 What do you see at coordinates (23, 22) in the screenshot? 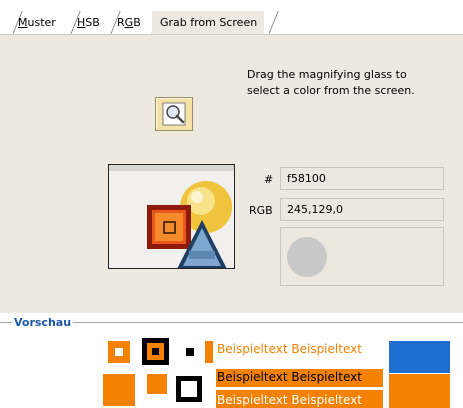
I see `tab-muster-mnemonic: M` at bounding box center [23, 22].